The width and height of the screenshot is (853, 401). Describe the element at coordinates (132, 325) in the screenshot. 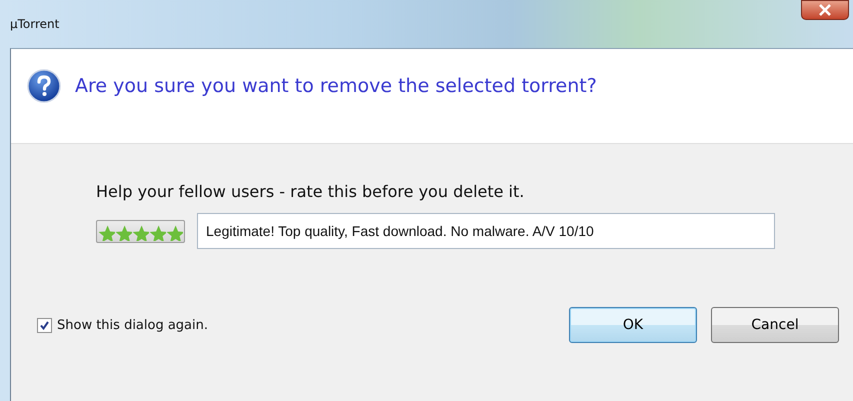

I see `checkbox-label: Show this dialog again.` at that location.